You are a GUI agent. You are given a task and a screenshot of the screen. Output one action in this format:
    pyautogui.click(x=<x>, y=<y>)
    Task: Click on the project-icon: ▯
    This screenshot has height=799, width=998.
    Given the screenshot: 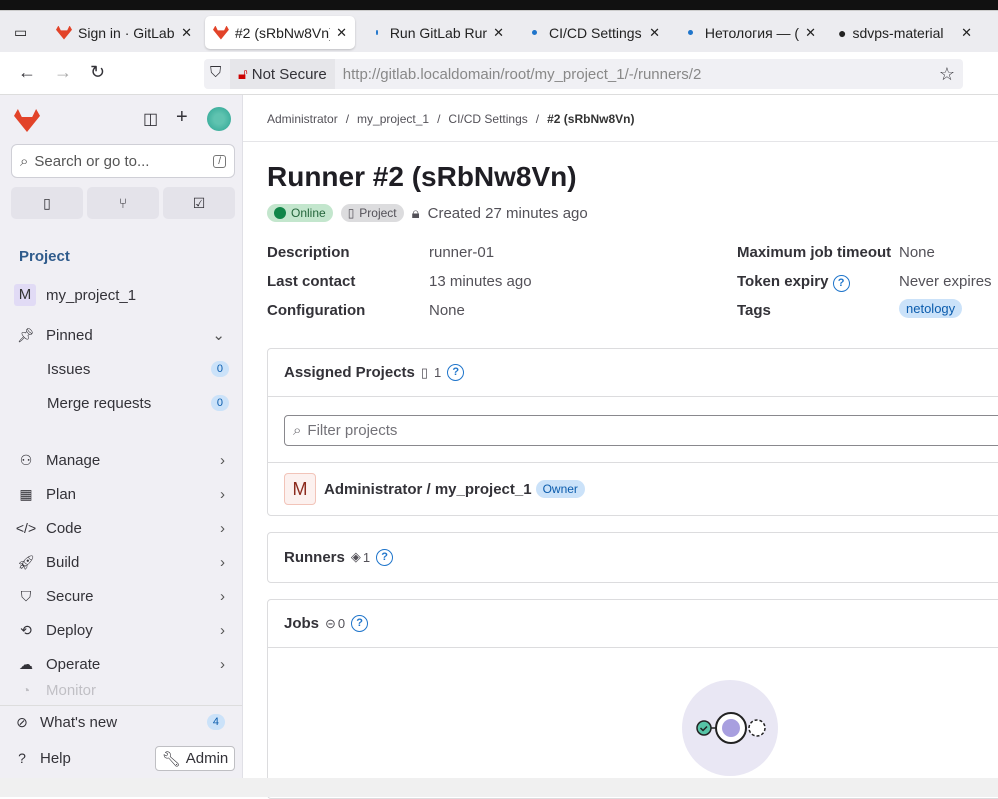 What is the action you would take?
    pyautogui.click(x=351, y=213)
    